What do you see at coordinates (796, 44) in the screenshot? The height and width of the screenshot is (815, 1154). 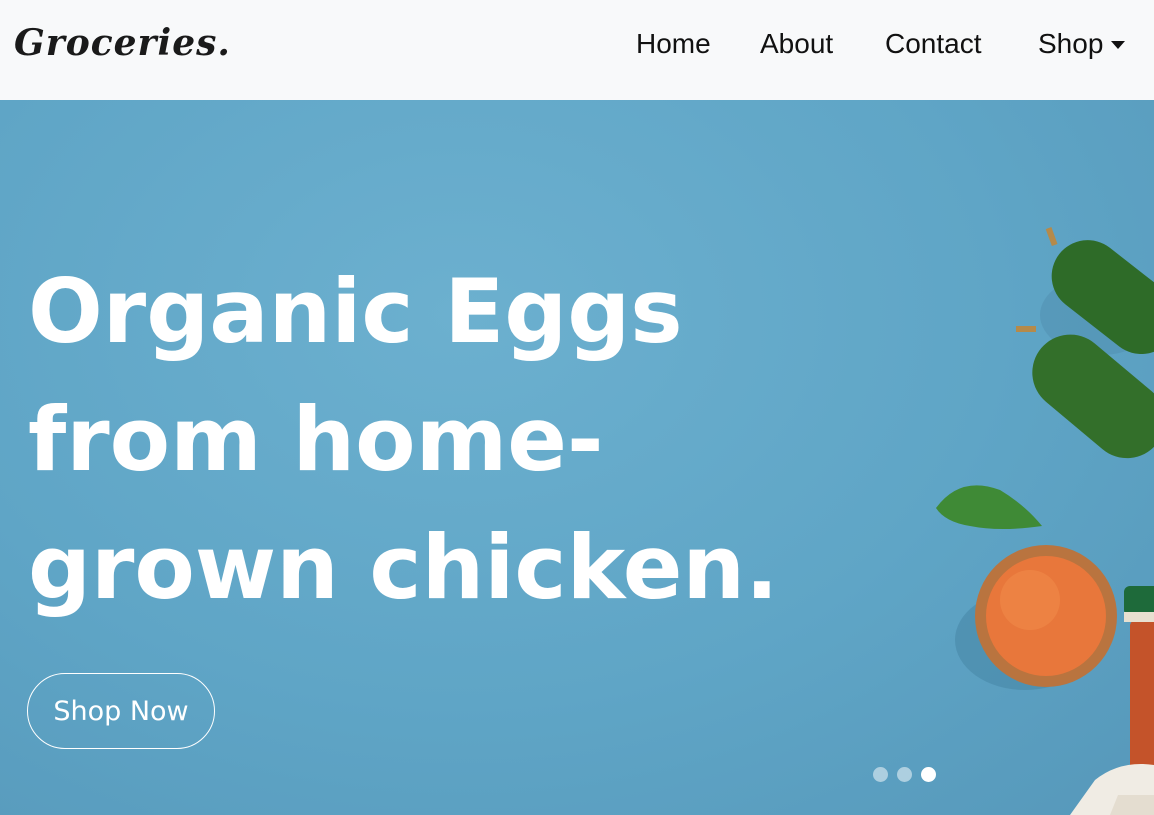 I see `nav-about-link: About` at bounding box center [796, 44].